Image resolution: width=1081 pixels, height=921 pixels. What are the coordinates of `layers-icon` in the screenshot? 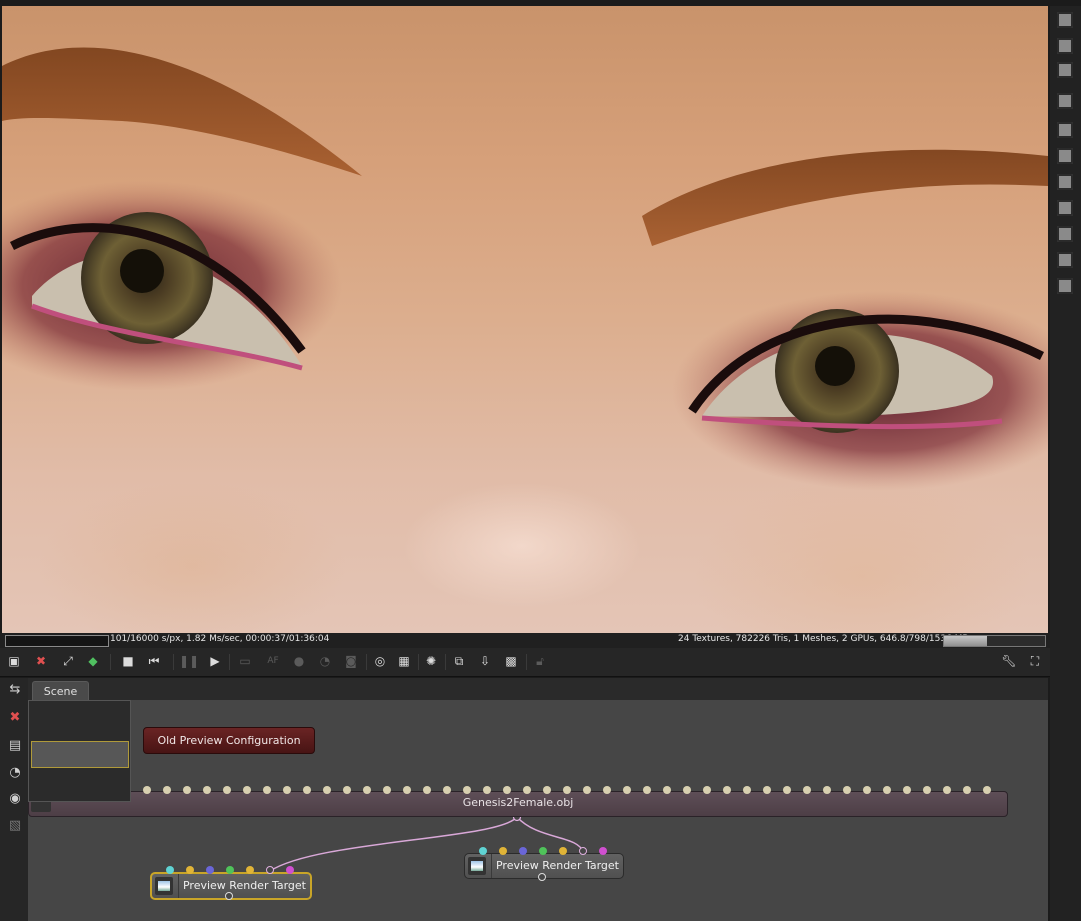 It's located at (1065, 46).